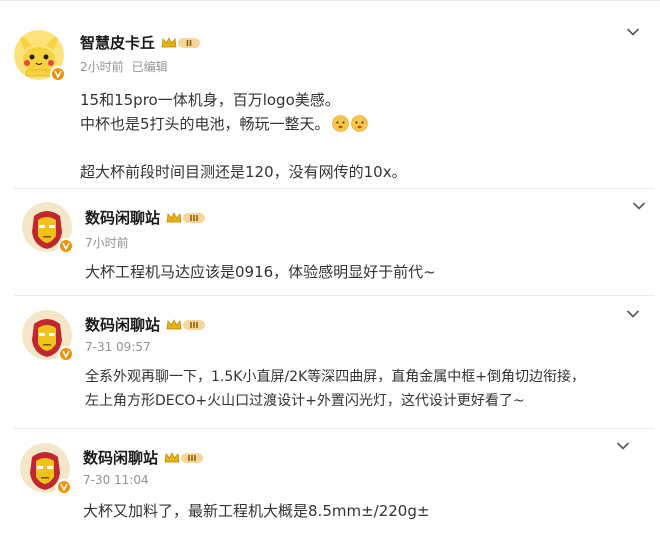 The width and height of the screenshot is (660, 533). I want to click on post-meta: 2小时前 已编辑, so click(124, 66).